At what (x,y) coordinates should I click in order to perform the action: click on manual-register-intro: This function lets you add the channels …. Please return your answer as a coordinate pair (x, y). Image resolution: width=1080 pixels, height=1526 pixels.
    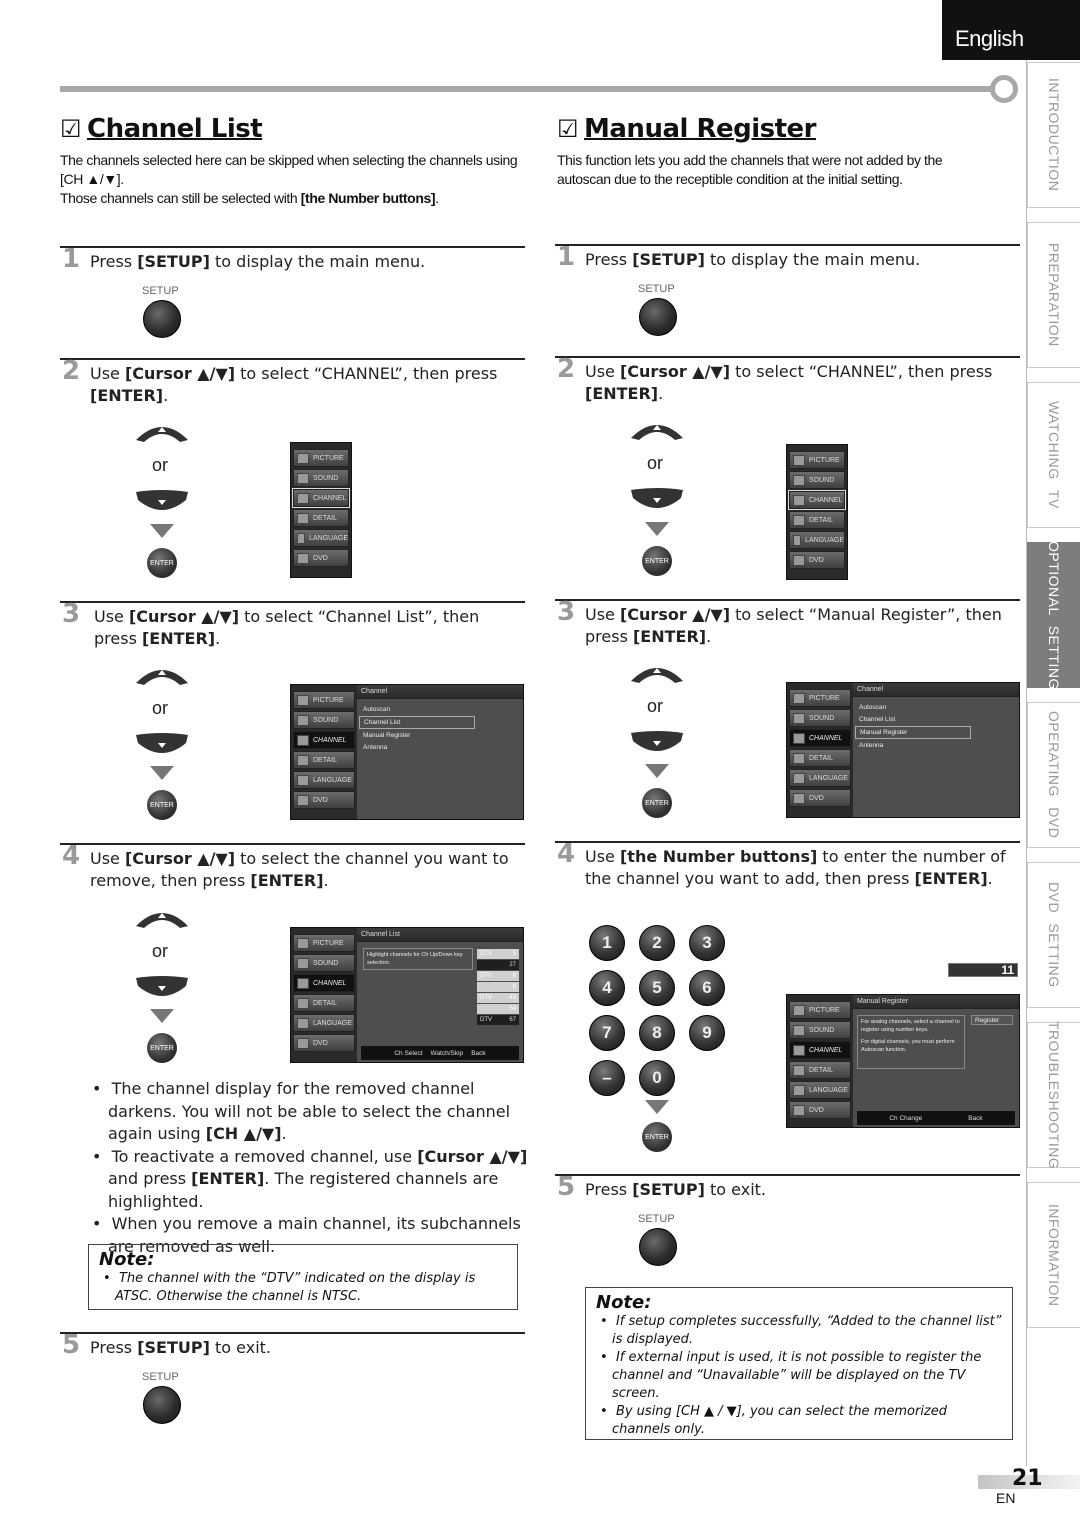
    Looking at the image, I should click on (750, 169).